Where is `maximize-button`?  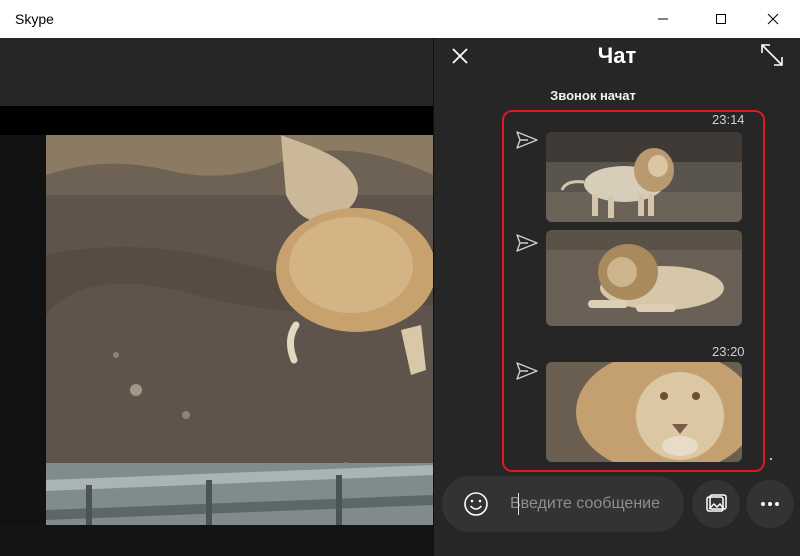
maximize-button is located at coordinates (721, 19).